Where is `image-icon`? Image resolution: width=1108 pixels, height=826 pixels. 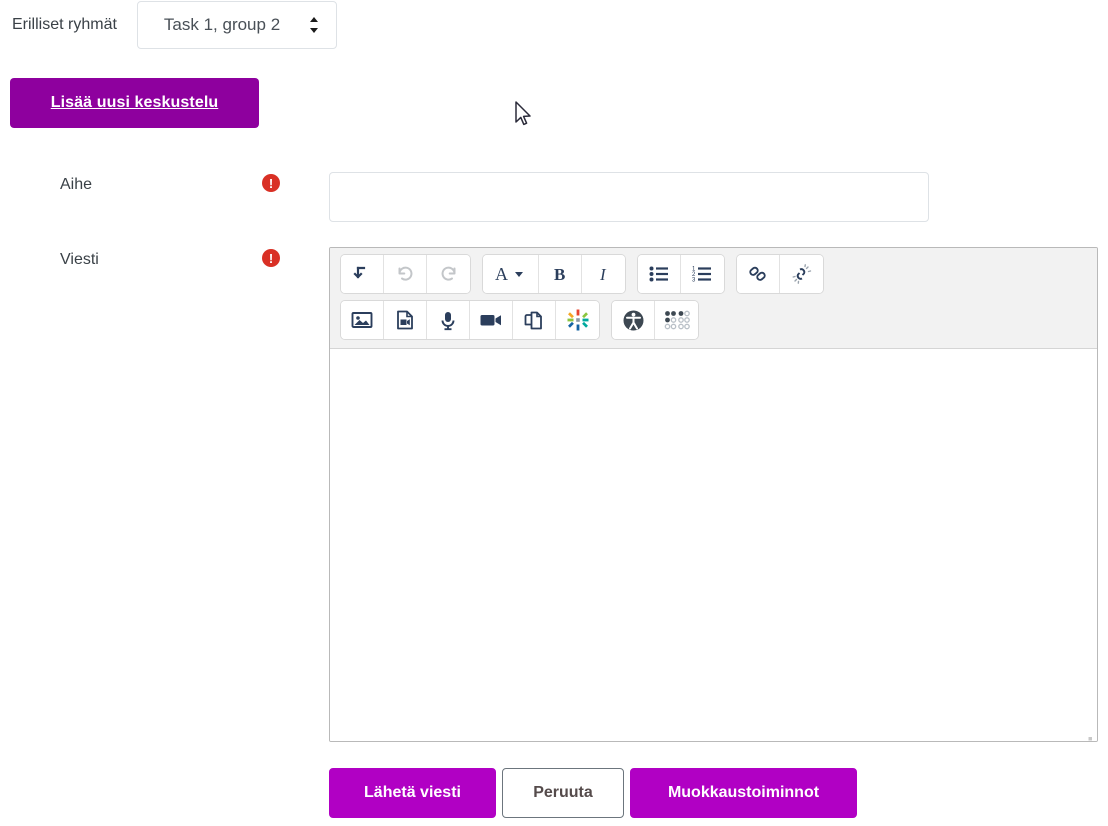
image-icon is located at coordinates (362, 320).